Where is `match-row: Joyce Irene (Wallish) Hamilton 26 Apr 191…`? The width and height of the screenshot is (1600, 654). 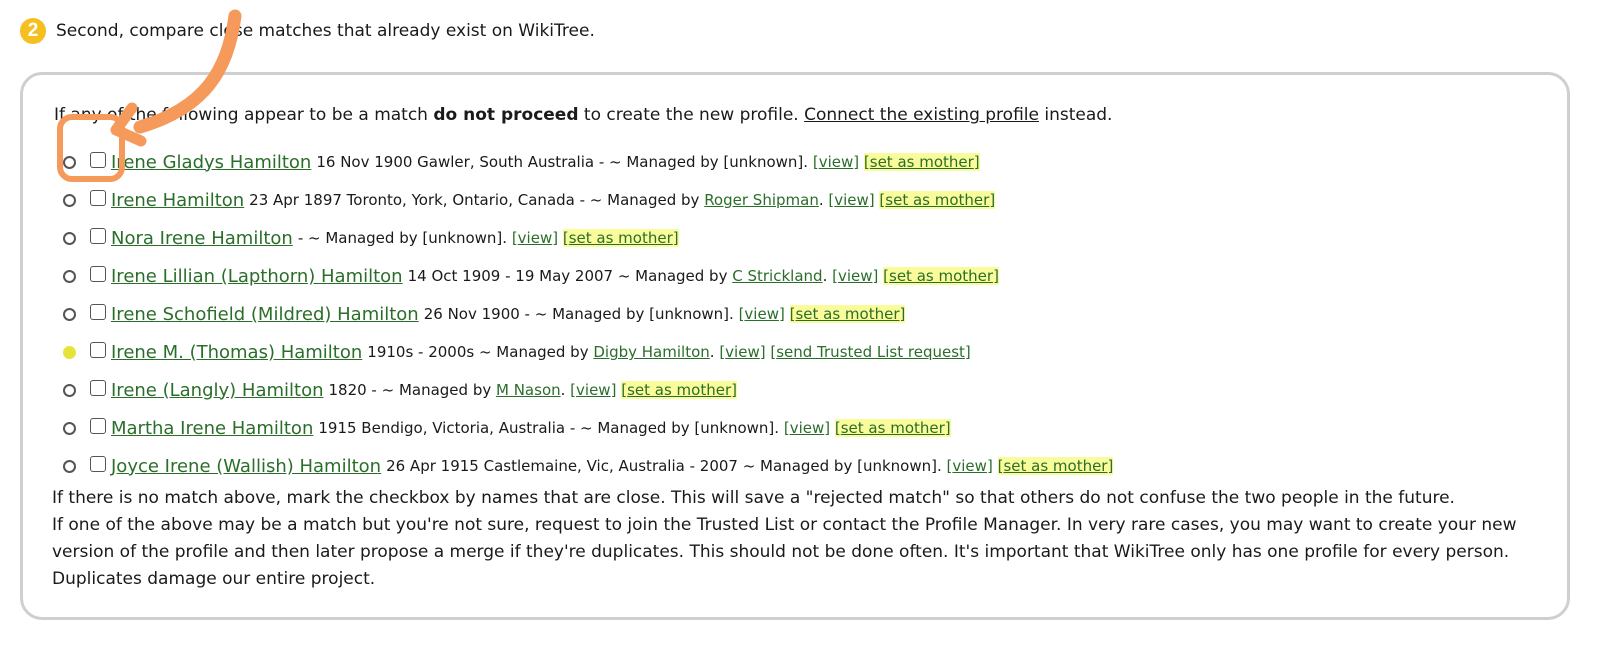 match-row: Joyce Irene (Wallish) Hamilton 26 Apr 191… is located at coordinates (588, 466).